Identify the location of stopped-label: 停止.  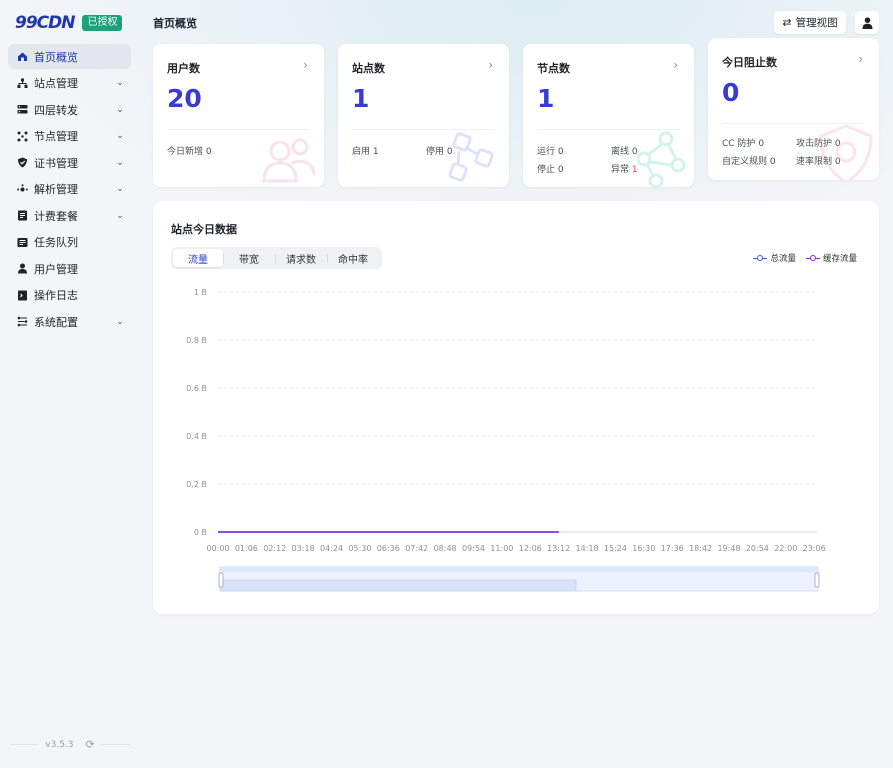
(546, 170).